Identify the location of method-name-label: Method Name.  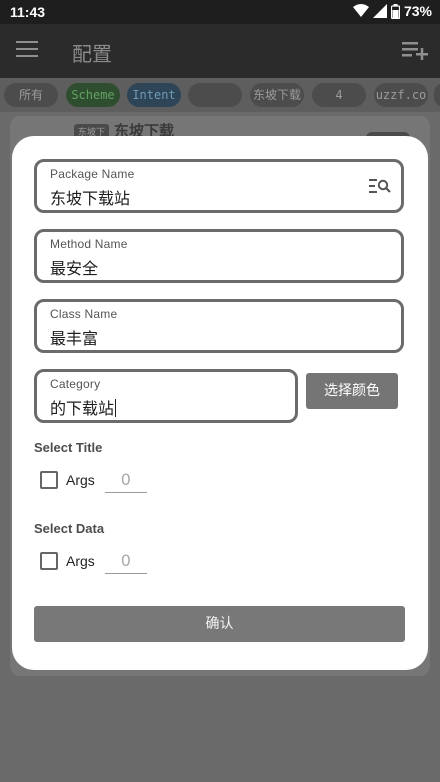
(89, 244).